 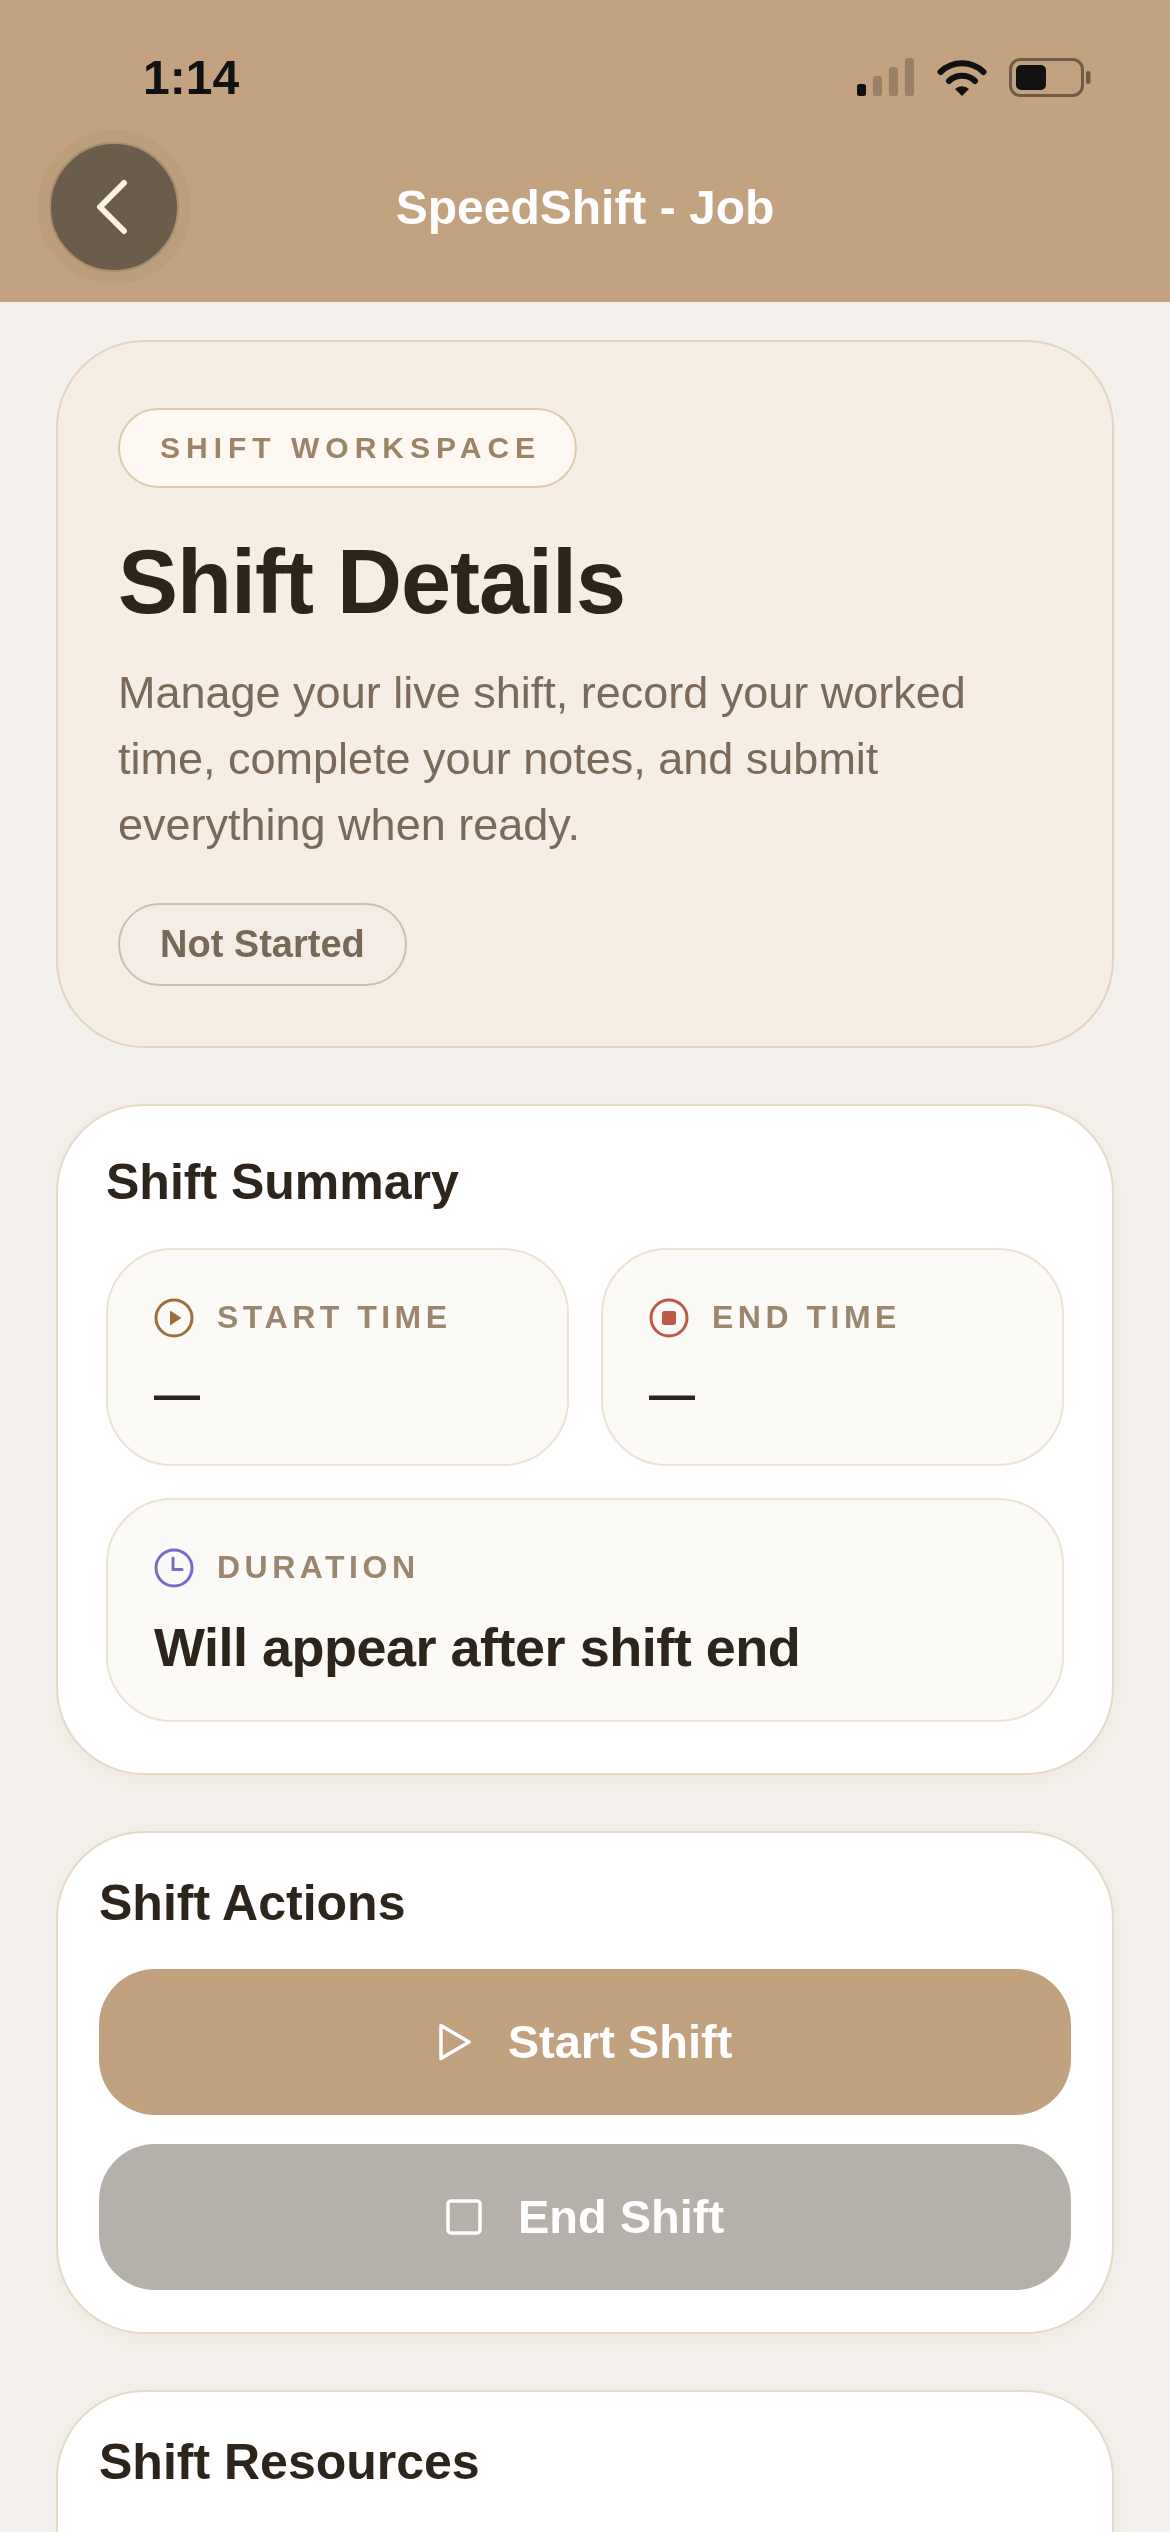 What do you see at coordinates (886, 77) in the screenshot?
I see `signal-icon` at bounding box center [886, 77].